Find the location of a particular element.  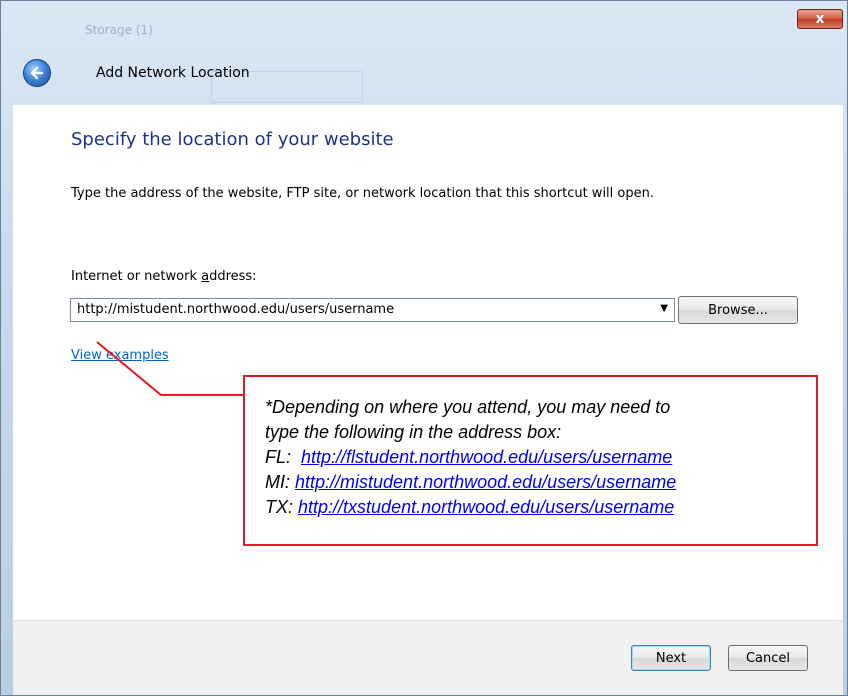

back-arrow-icon is located at coordinates (37, 73).